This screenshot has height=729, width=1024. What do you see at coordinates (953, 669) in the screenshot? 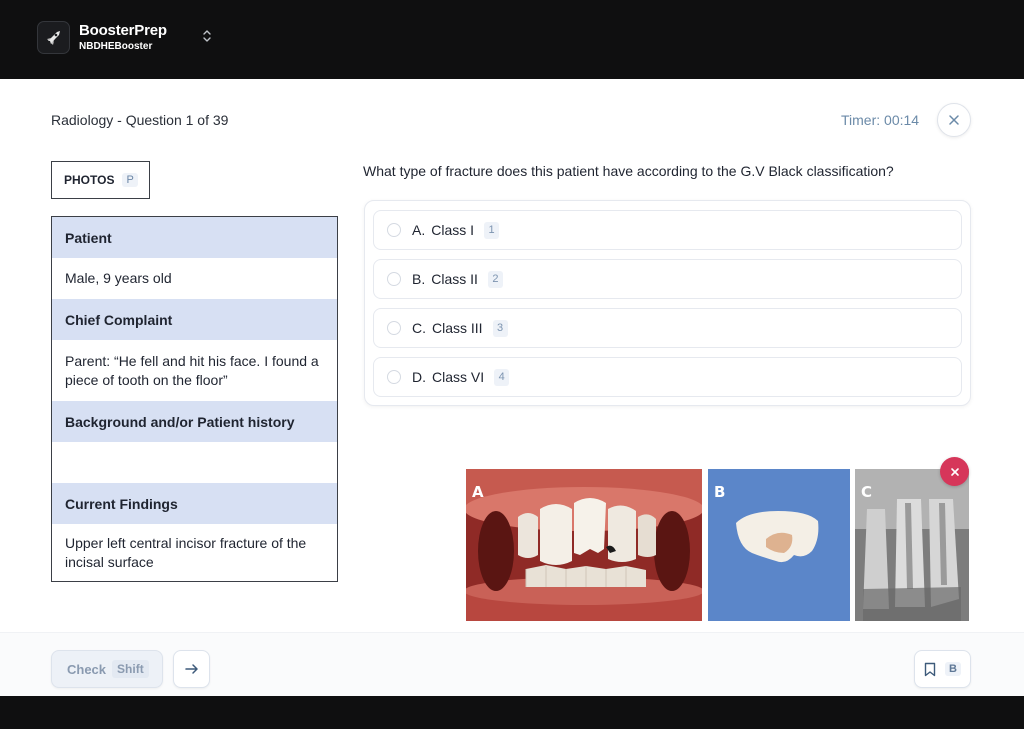
I see `bookmark-shortcut-badge: B` at bounding box center [953, 669].